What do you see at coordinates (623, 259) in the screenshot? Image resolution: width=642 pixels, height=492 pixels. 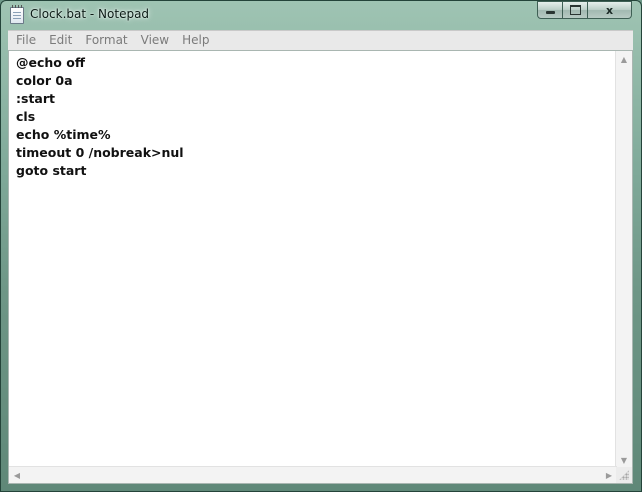 I see `vertical-scrollbar: ▲ ▼` at bounding box center [623, 259].